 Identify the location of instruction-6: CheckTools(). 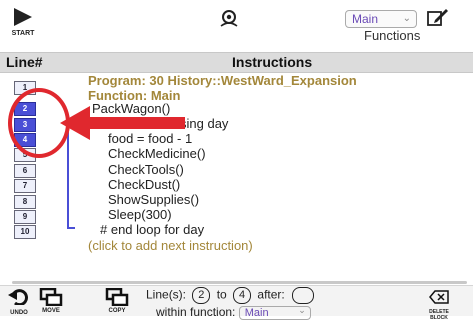
(146, 169).